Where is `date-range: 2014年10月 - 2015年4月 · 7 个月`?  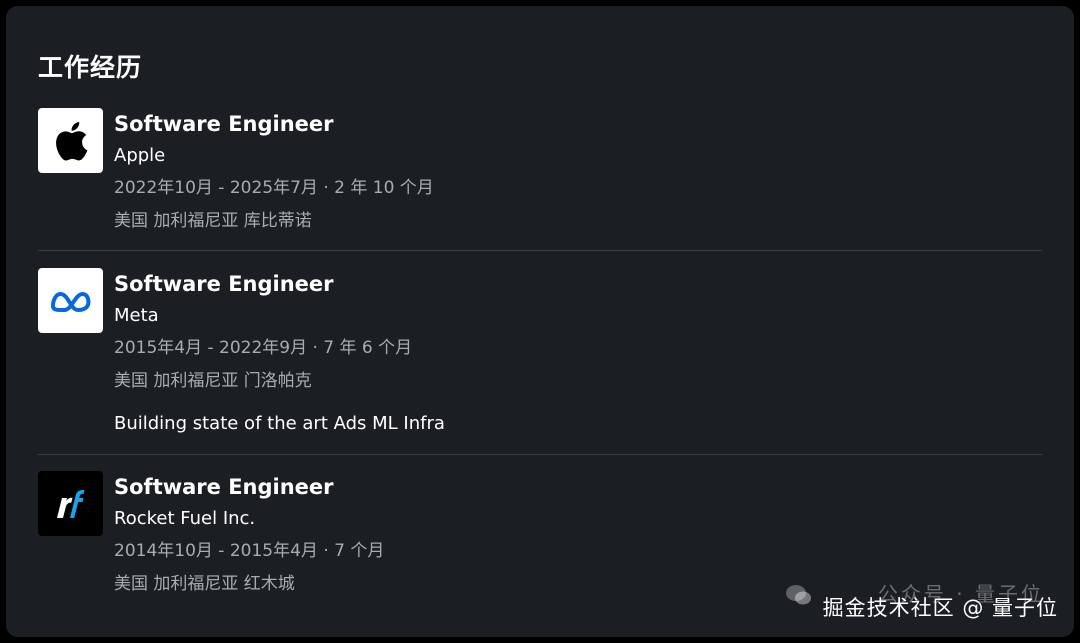
date-range: 2014年10月 - 2015年4月 · 7 个月 is located at coordinates (249, 551).